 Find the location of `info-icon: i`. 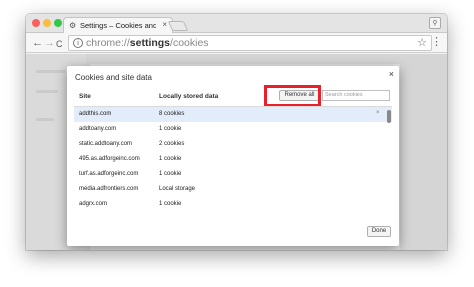

info-icon: i is located at coordinates (78, 43).